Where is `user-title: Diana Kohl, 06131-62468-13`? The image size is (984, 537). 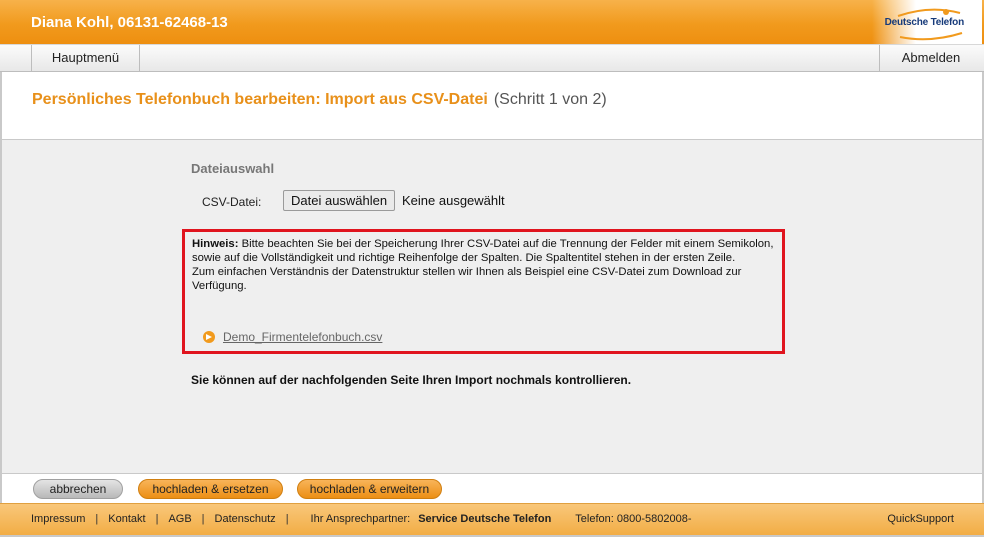
user-title: Diana Kohl, 06131-62468-13 is located at coordinates (129, 22).